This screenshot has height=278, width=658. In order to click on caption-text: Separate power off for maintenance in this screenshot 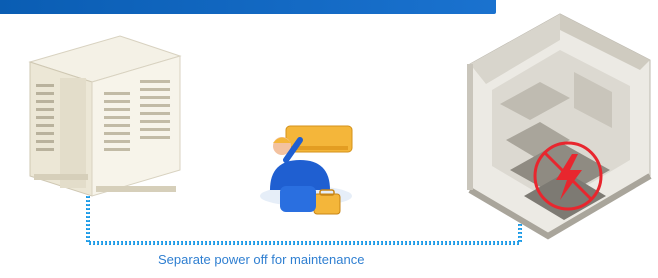, I will do `click(261, 259)`.